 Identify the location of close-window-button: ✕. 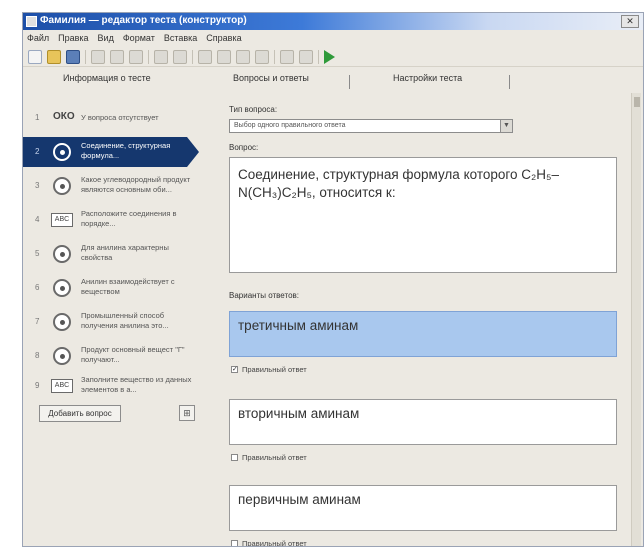
(630, 21).